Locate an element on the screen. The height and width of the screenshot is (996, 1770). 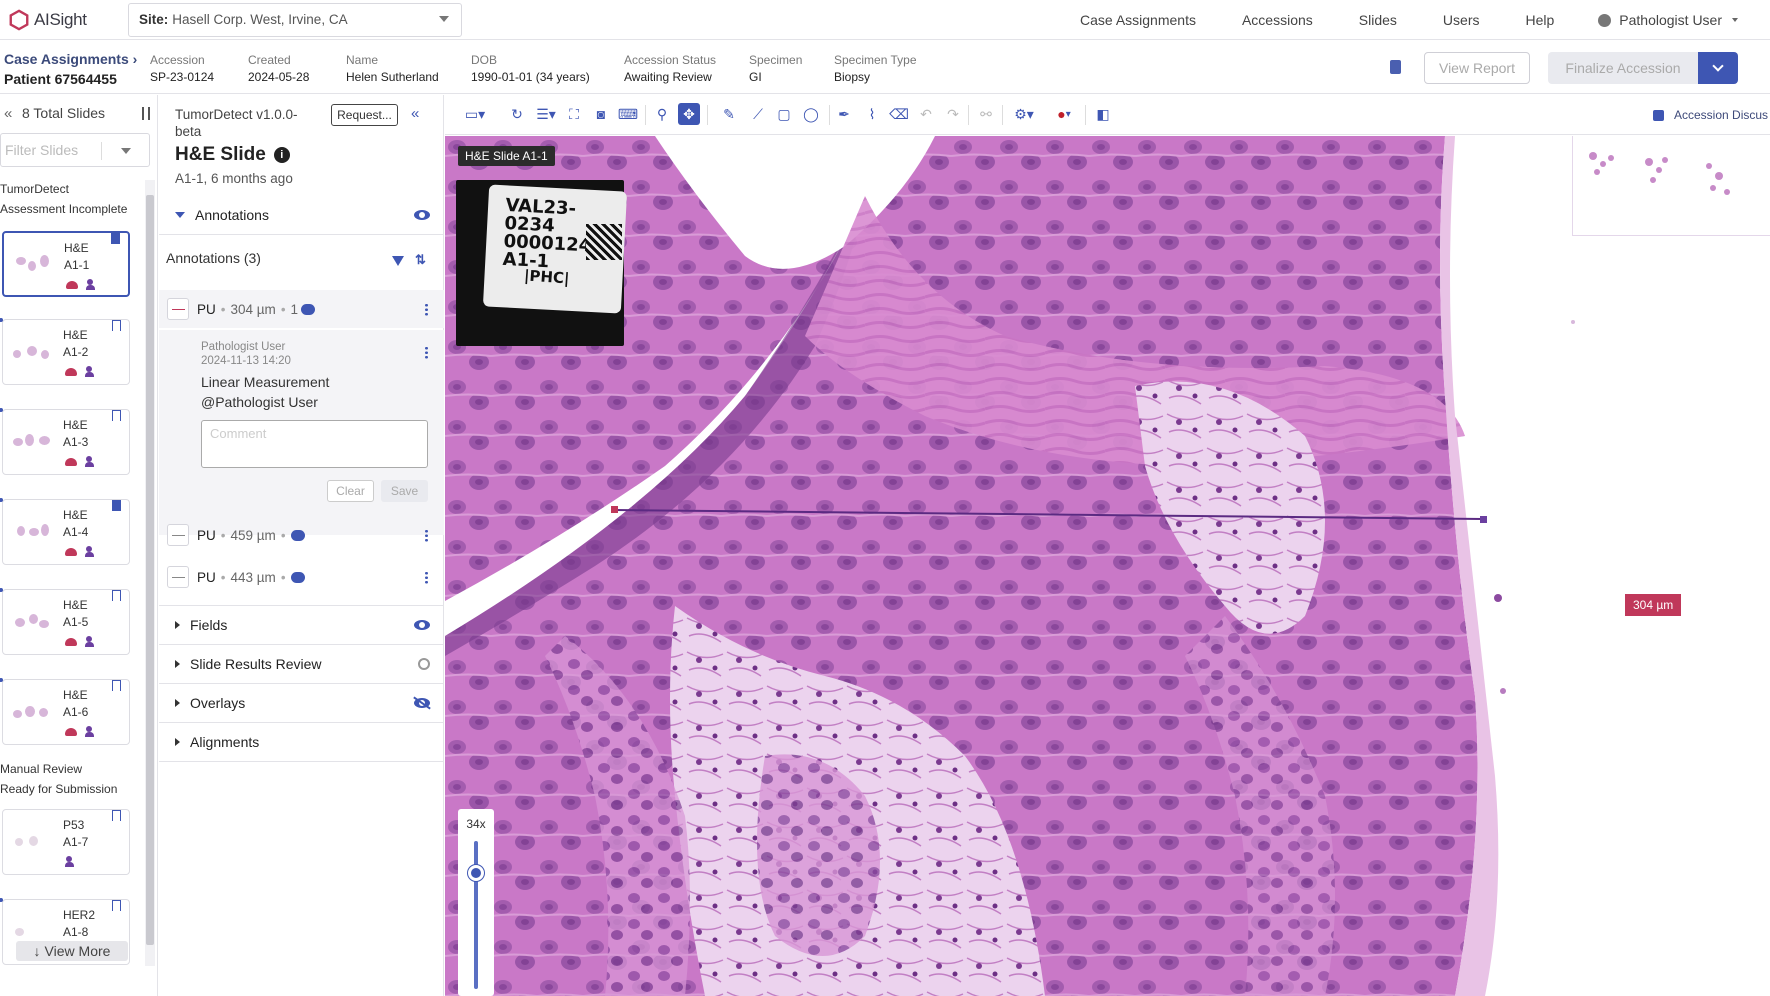
rectangle-icon: ▢ is located at coordinates (784, 114).